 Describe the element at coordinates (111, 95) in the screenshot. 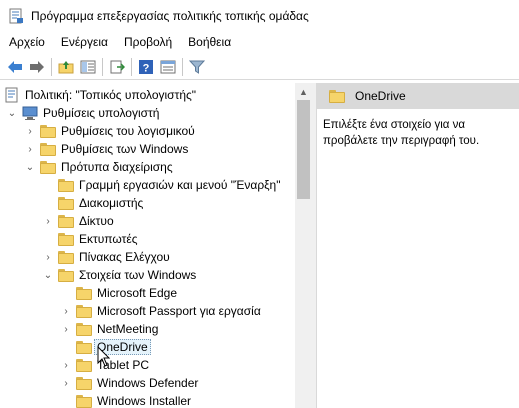

I see `tree-item-label: Πολιτική: "Τοπικός υπολογιστής"` at that location.